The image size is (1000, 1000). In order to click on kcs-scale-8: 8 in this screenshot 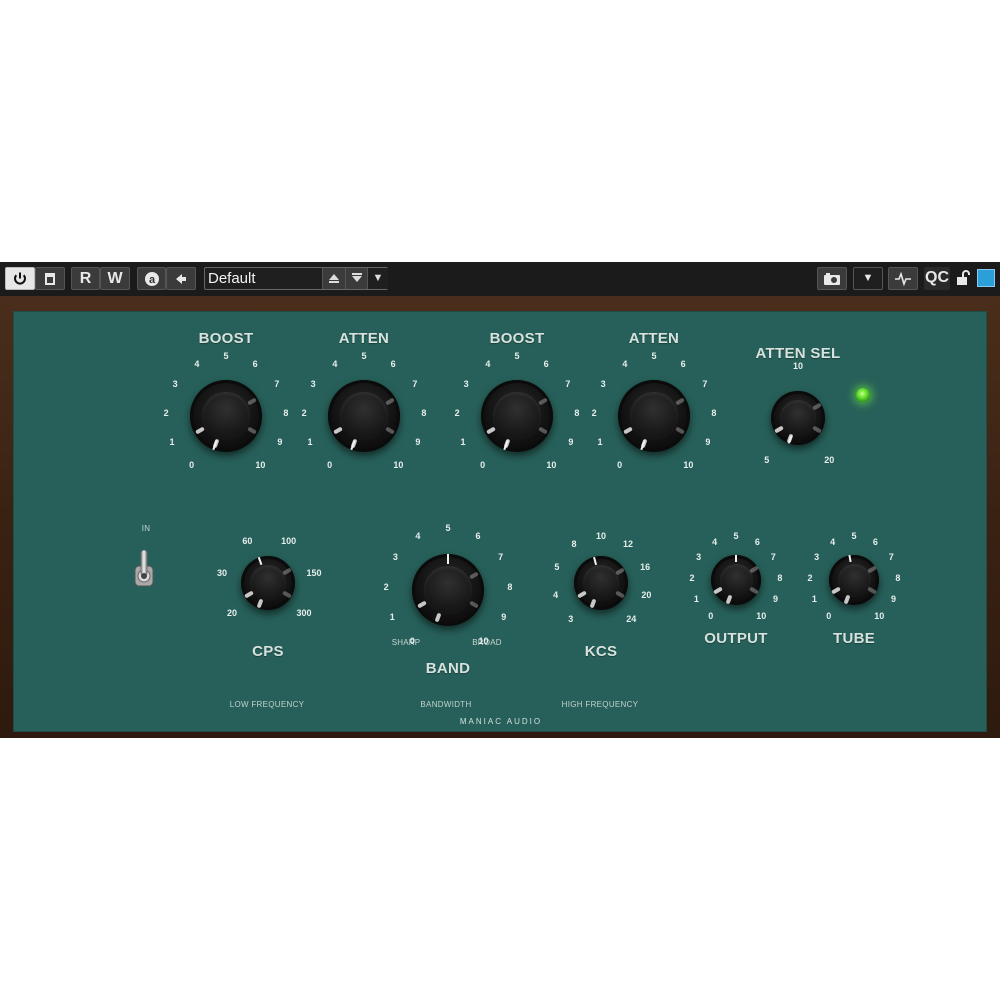, I will do `click(574, 544)`.